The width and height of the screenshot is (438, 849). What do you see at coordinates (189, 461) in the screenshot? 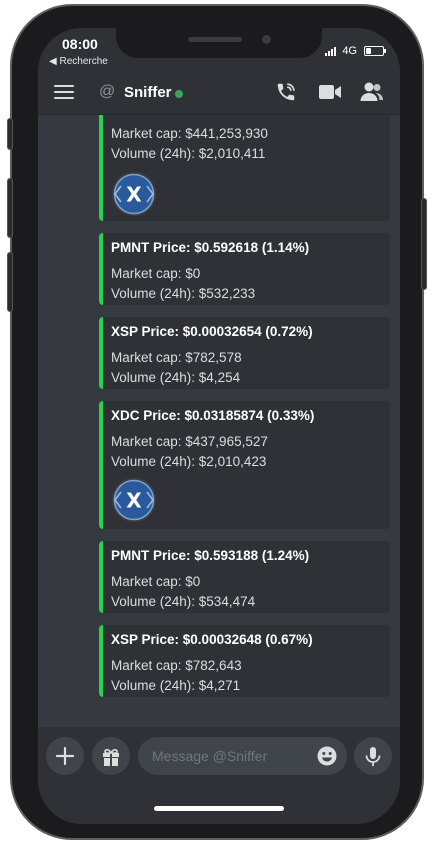
I see `volume-text: Volume (24h): $2,010,423` at bounding box center [189, 461].